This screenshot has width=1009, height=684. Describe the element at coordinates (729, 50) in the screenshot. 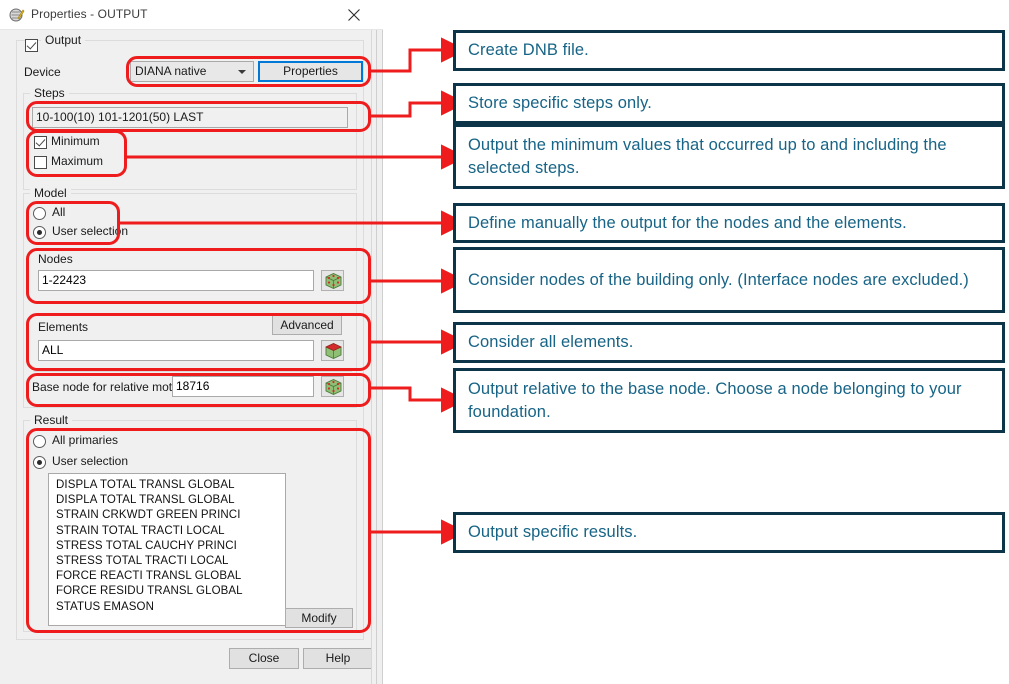

I see `callout-create-dnb-file: Create DNB file.` at that location.